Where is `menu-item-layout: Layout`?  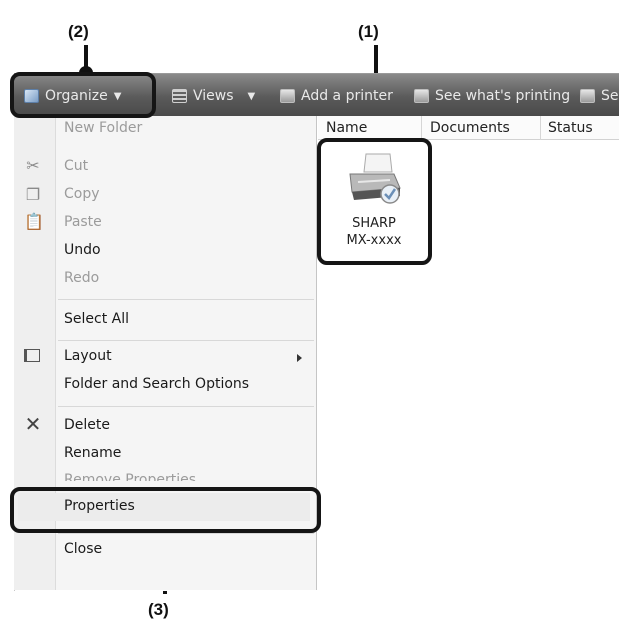 menu-item-layout: Layout is located at coordinates (88, 356).